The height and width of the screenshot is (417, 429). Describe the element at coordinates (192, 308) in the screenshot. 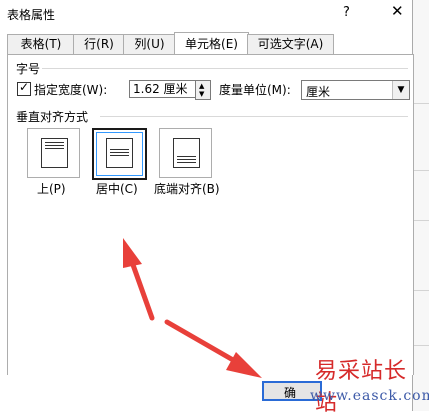

I see `annotation-arrows` at that location.